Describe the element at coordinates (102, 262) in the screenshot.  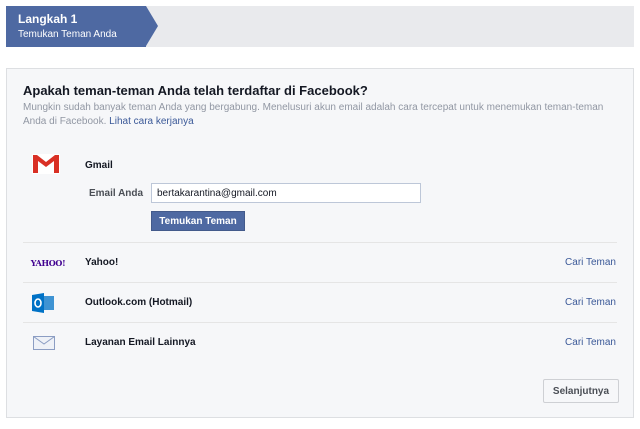
I see `provider-name-yahoo: Yahoo!` at that location.